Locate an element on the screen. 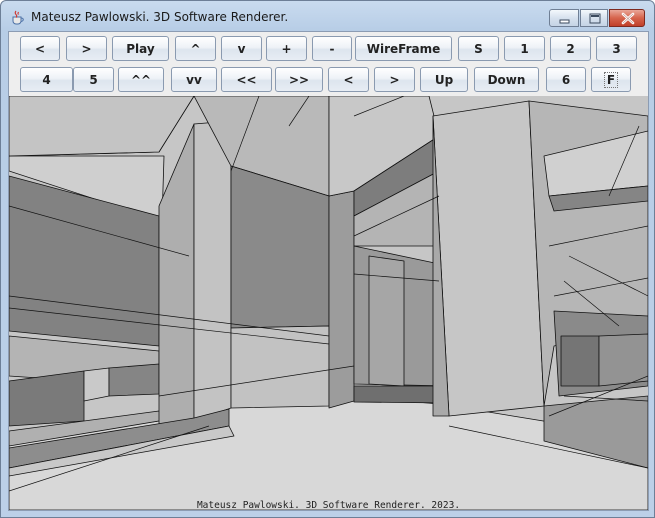  title-bar: Mateusz Pawlowski. 3D Software Renderer. is located at coordinates (327, 16).